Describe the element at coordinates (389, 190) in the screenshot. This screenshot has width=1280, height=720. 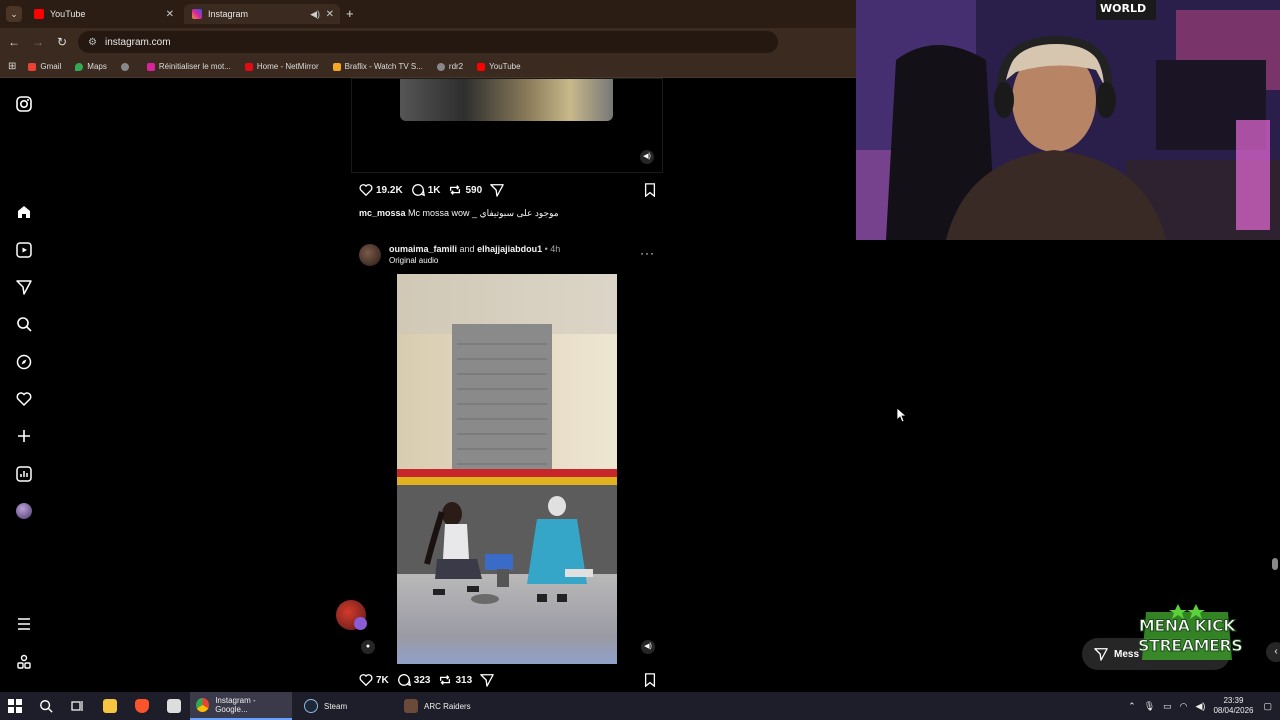
I see `like-count: 19.2K` at that location.